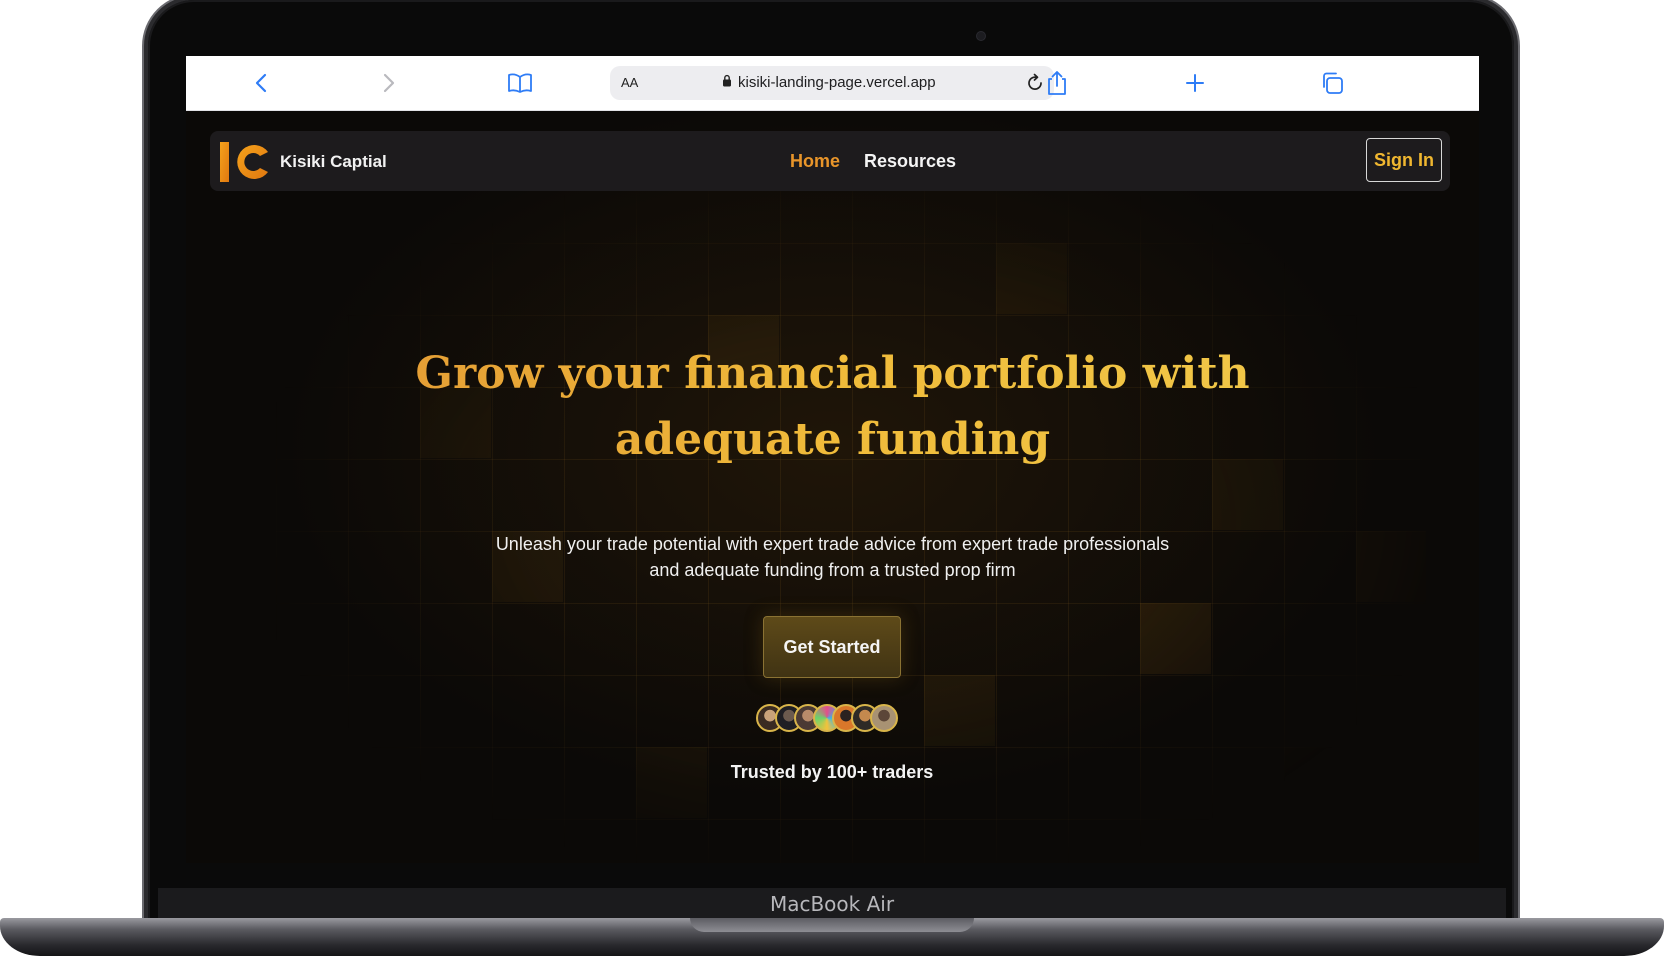 This screenshot has height=956, width=1664. Describe the element at coordinates (815, 161) in the screenshot. I see `nav-home-link: Home` at that location.